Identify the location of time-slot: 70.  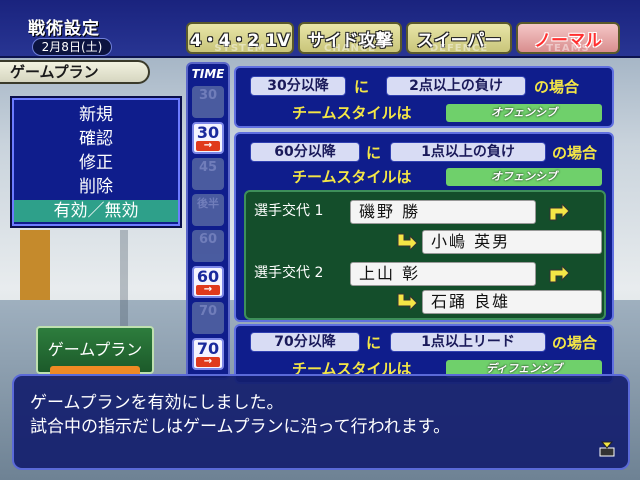
(208, 318).